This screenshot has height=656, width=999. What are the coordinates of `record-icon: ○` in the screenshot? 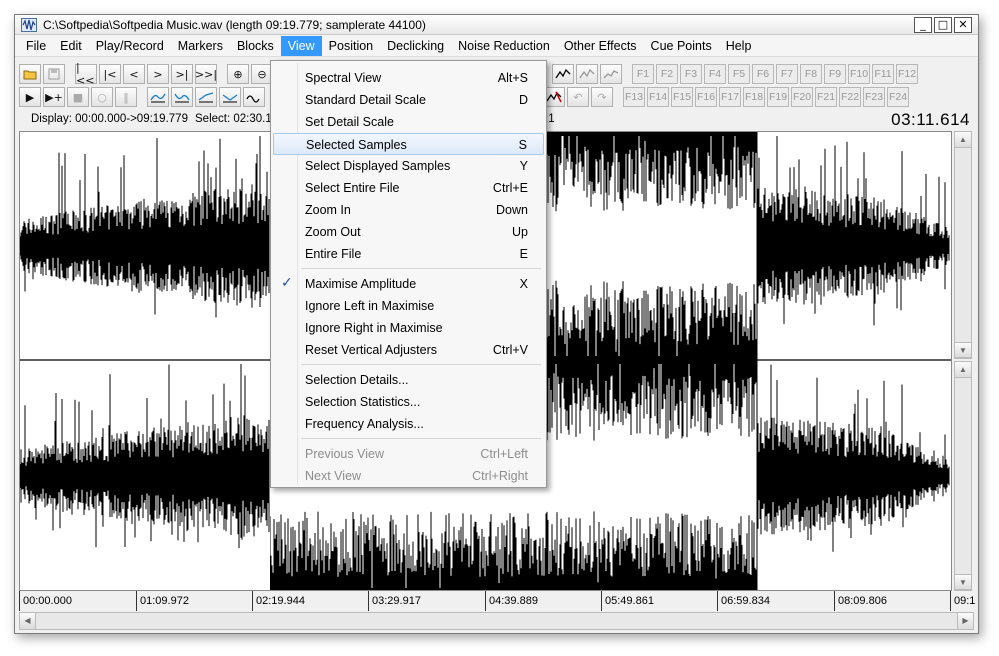 It's located at (102, 97).